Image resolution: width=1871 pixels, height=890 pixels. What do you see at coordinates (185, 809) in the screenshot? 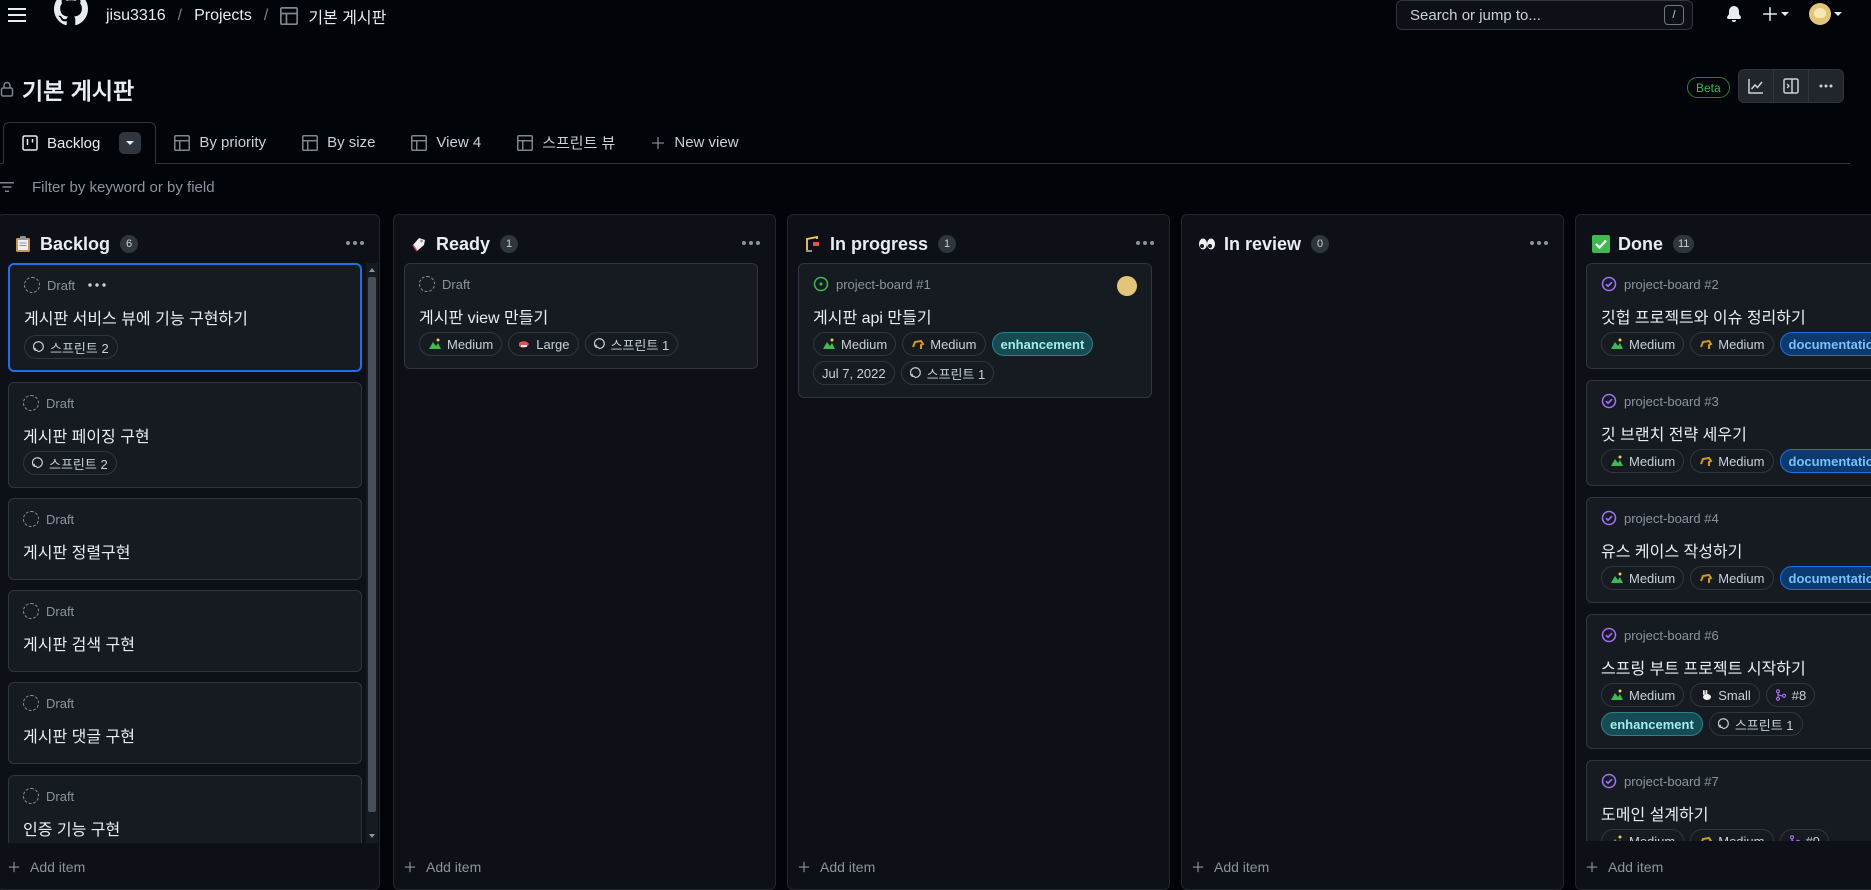
I see `card: Draft 인증 기능 구현` at bounding box center [185, 809].